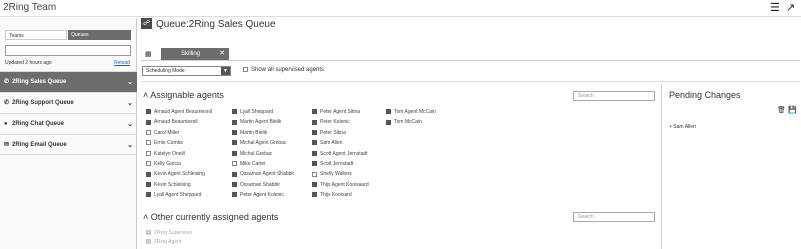 The height and width of the screenshot is (249, 801). Describe the element at coordinates (400, 8) in the screenshot. I see `top-bar: 2Ring Team ☰ ↗` at that location.